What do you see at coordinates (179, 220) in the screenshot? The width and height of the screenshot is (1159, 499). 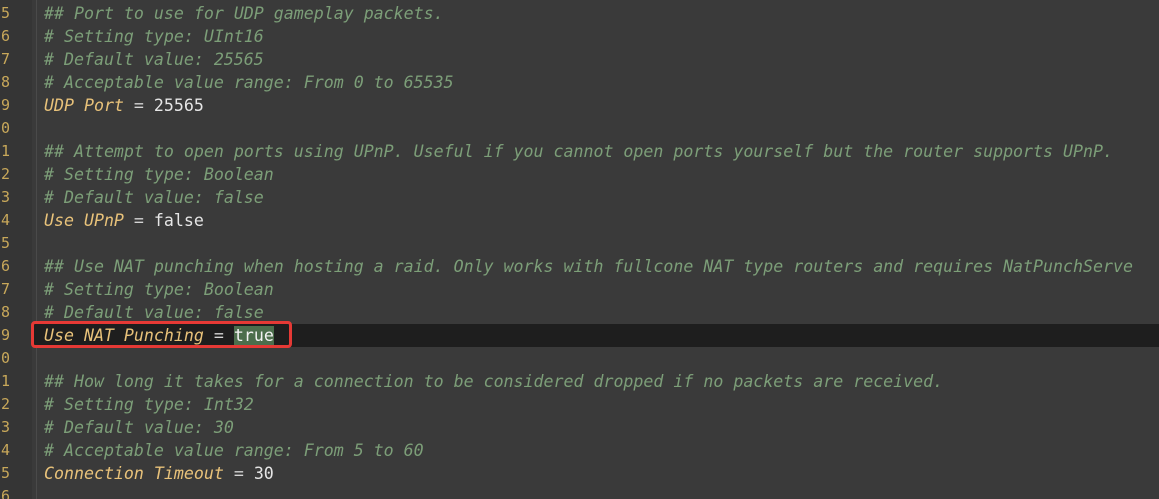 I see `setting-value: false` at bounding box center [179, 220].